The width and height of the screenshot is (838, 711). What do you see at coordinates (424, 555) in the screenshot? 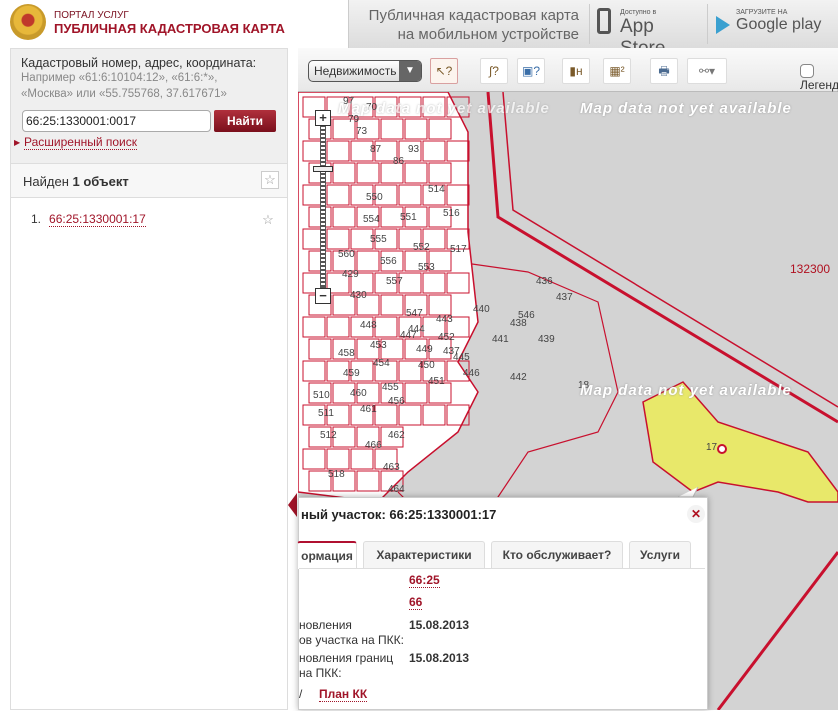
I see `tab-characteristics: Характеристики` at bounding box center [424, 555].